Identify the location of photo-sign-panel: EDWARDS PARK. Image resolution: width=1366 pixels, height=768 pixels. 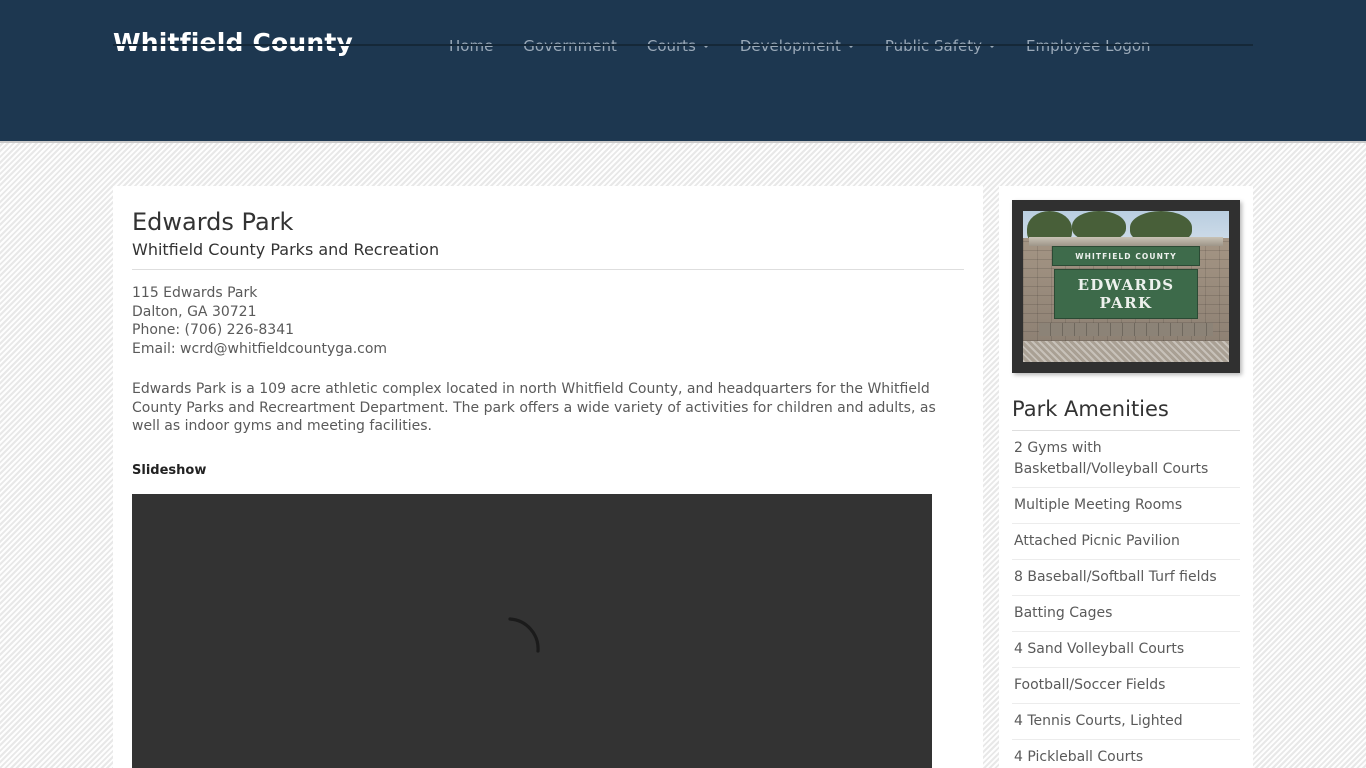
(1126, 294).